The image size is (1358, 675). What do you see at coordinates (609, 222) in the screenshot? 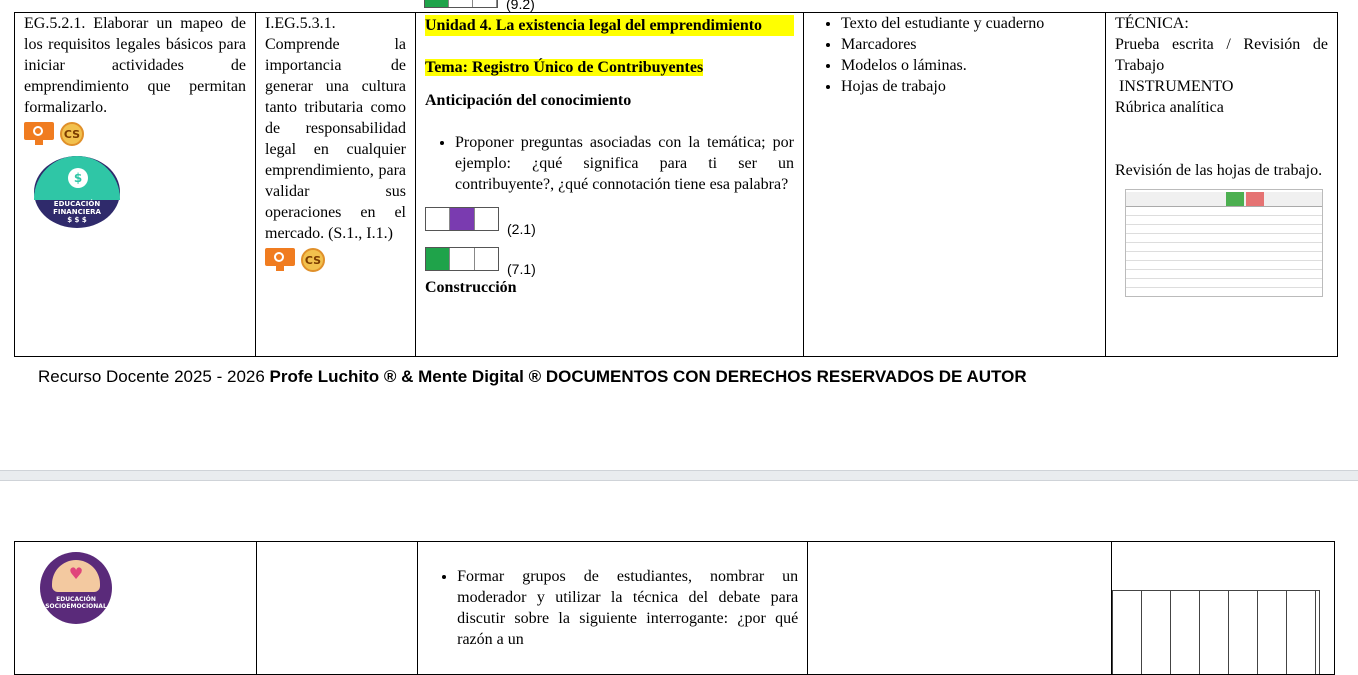
I see `progress-bar-1: (2.1)` at bounding box center [609, 222].